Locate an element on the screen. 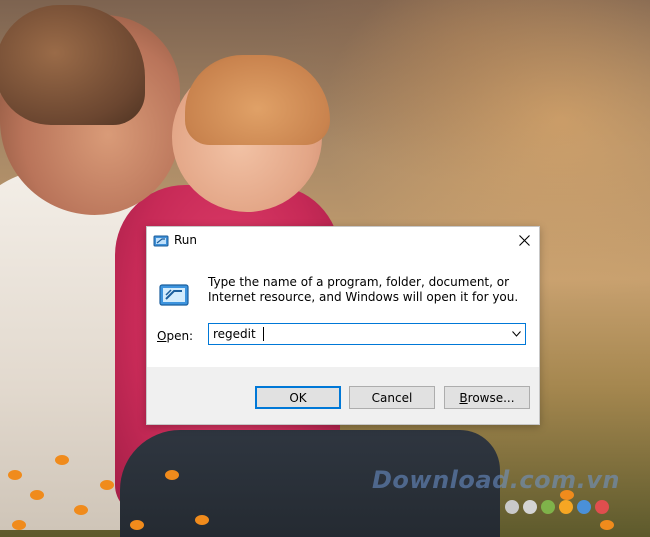  chevron-down-icon is located at coordinates (516, 334).